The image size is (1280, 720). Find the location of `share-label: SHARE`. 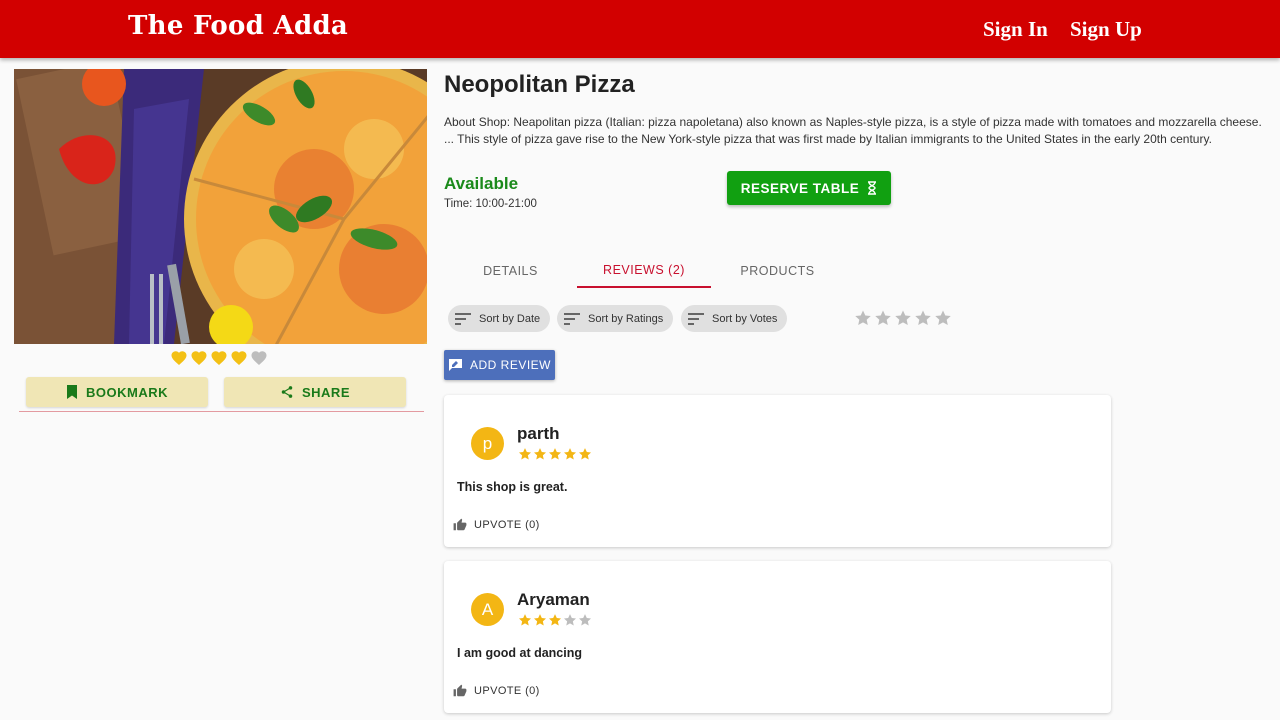

share-label: SHARE is located at coordinates (325, 392).